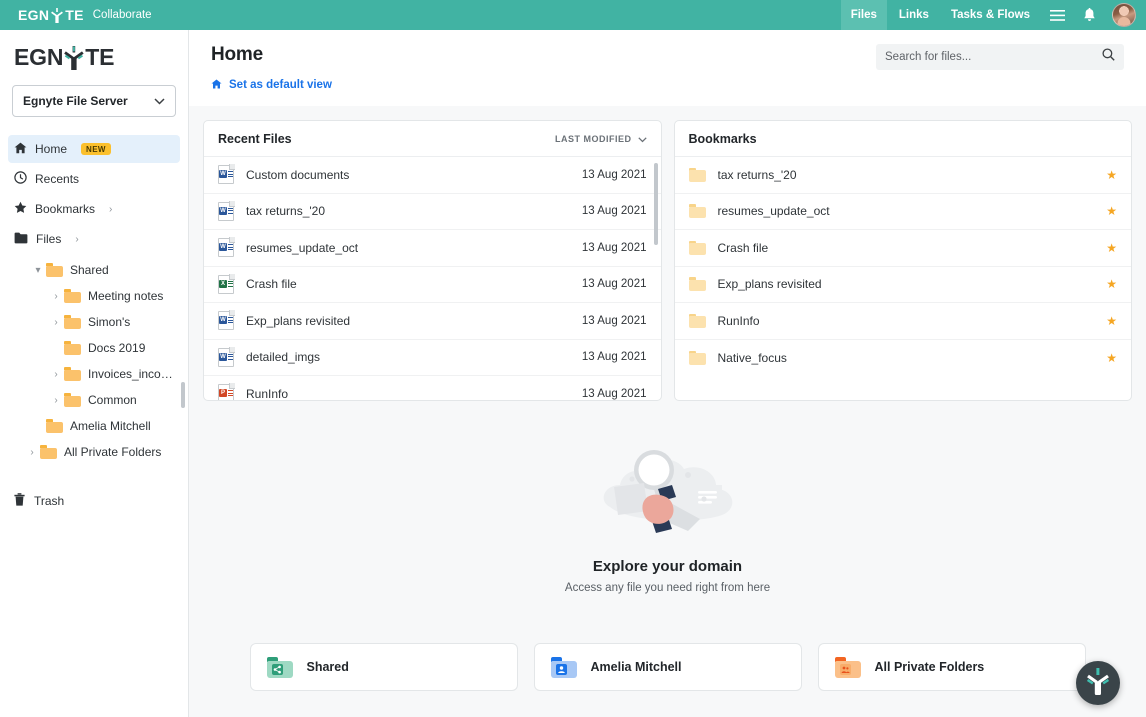  What do you see at coordinates (563, 667) in the screenshot?
I see `personal-folder-icon` at bounding box center [563, 667].